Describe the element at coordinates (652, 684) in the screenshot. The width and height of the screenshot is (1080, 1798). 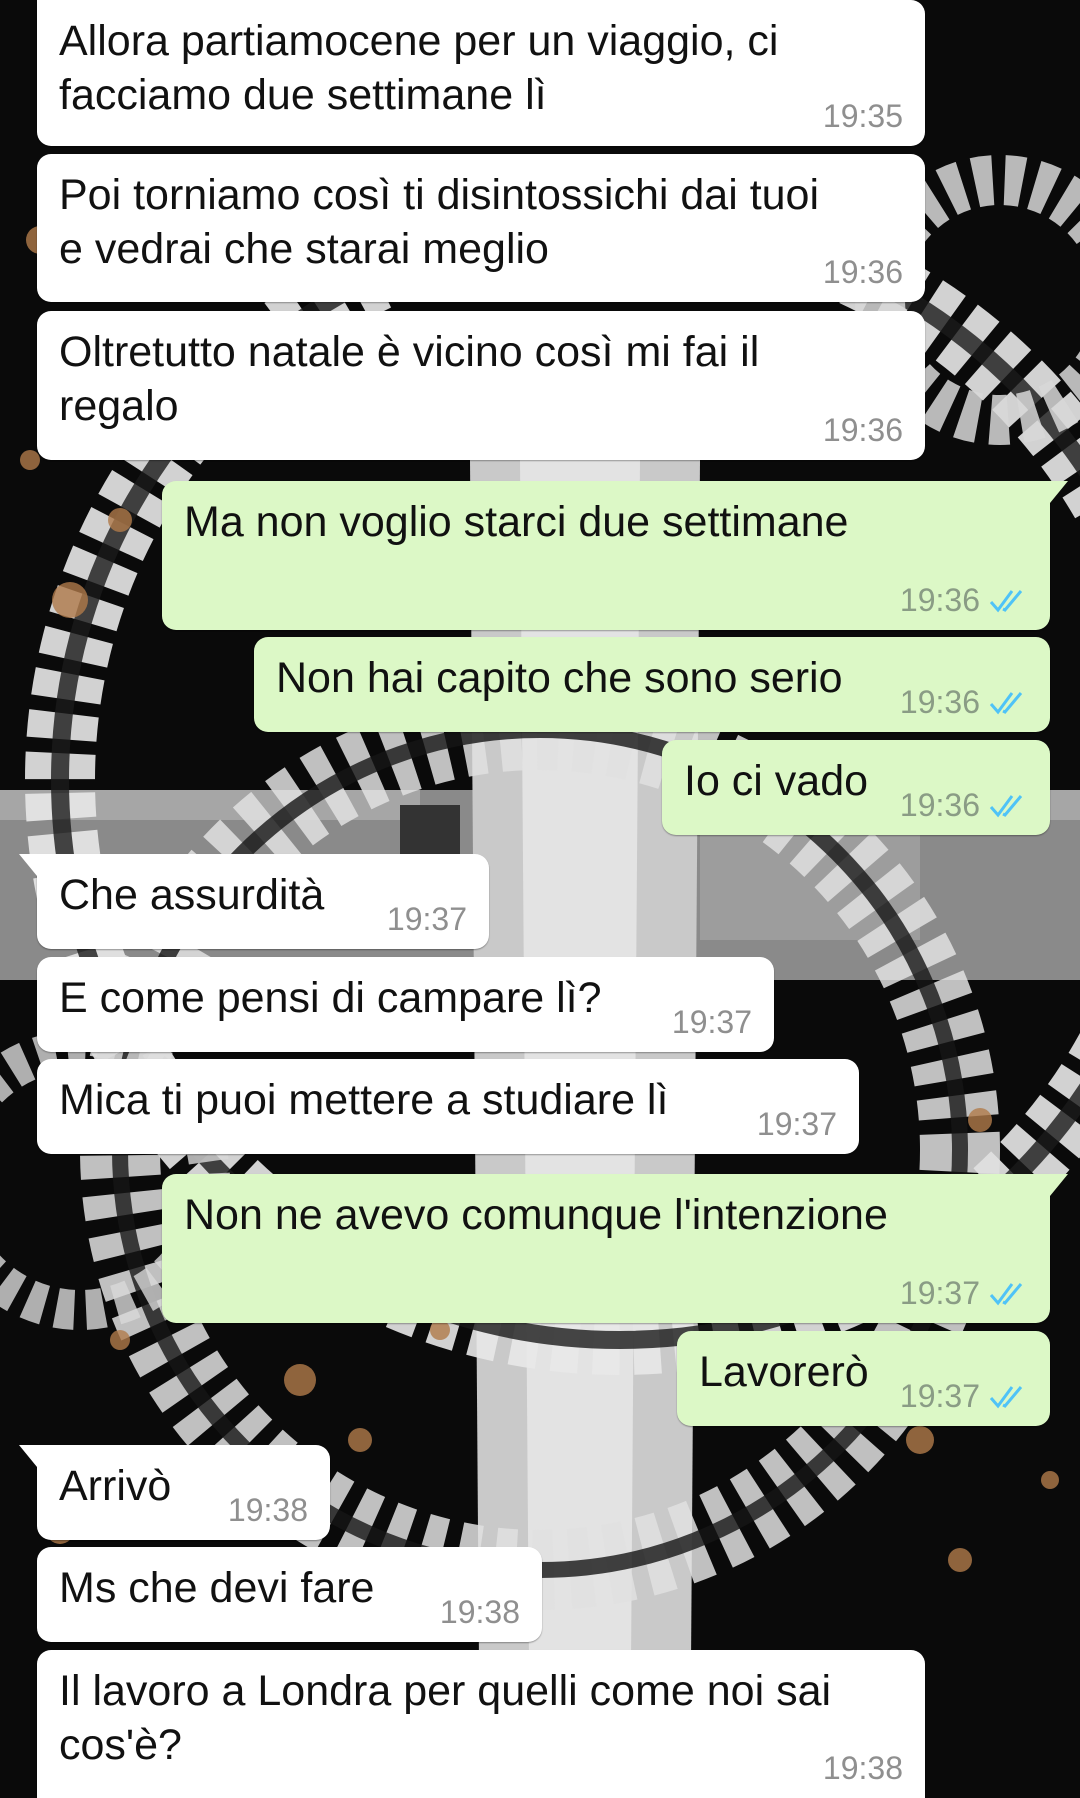
I see `outgoing-message: Non hai capito che sono serio 19:36` at that location.